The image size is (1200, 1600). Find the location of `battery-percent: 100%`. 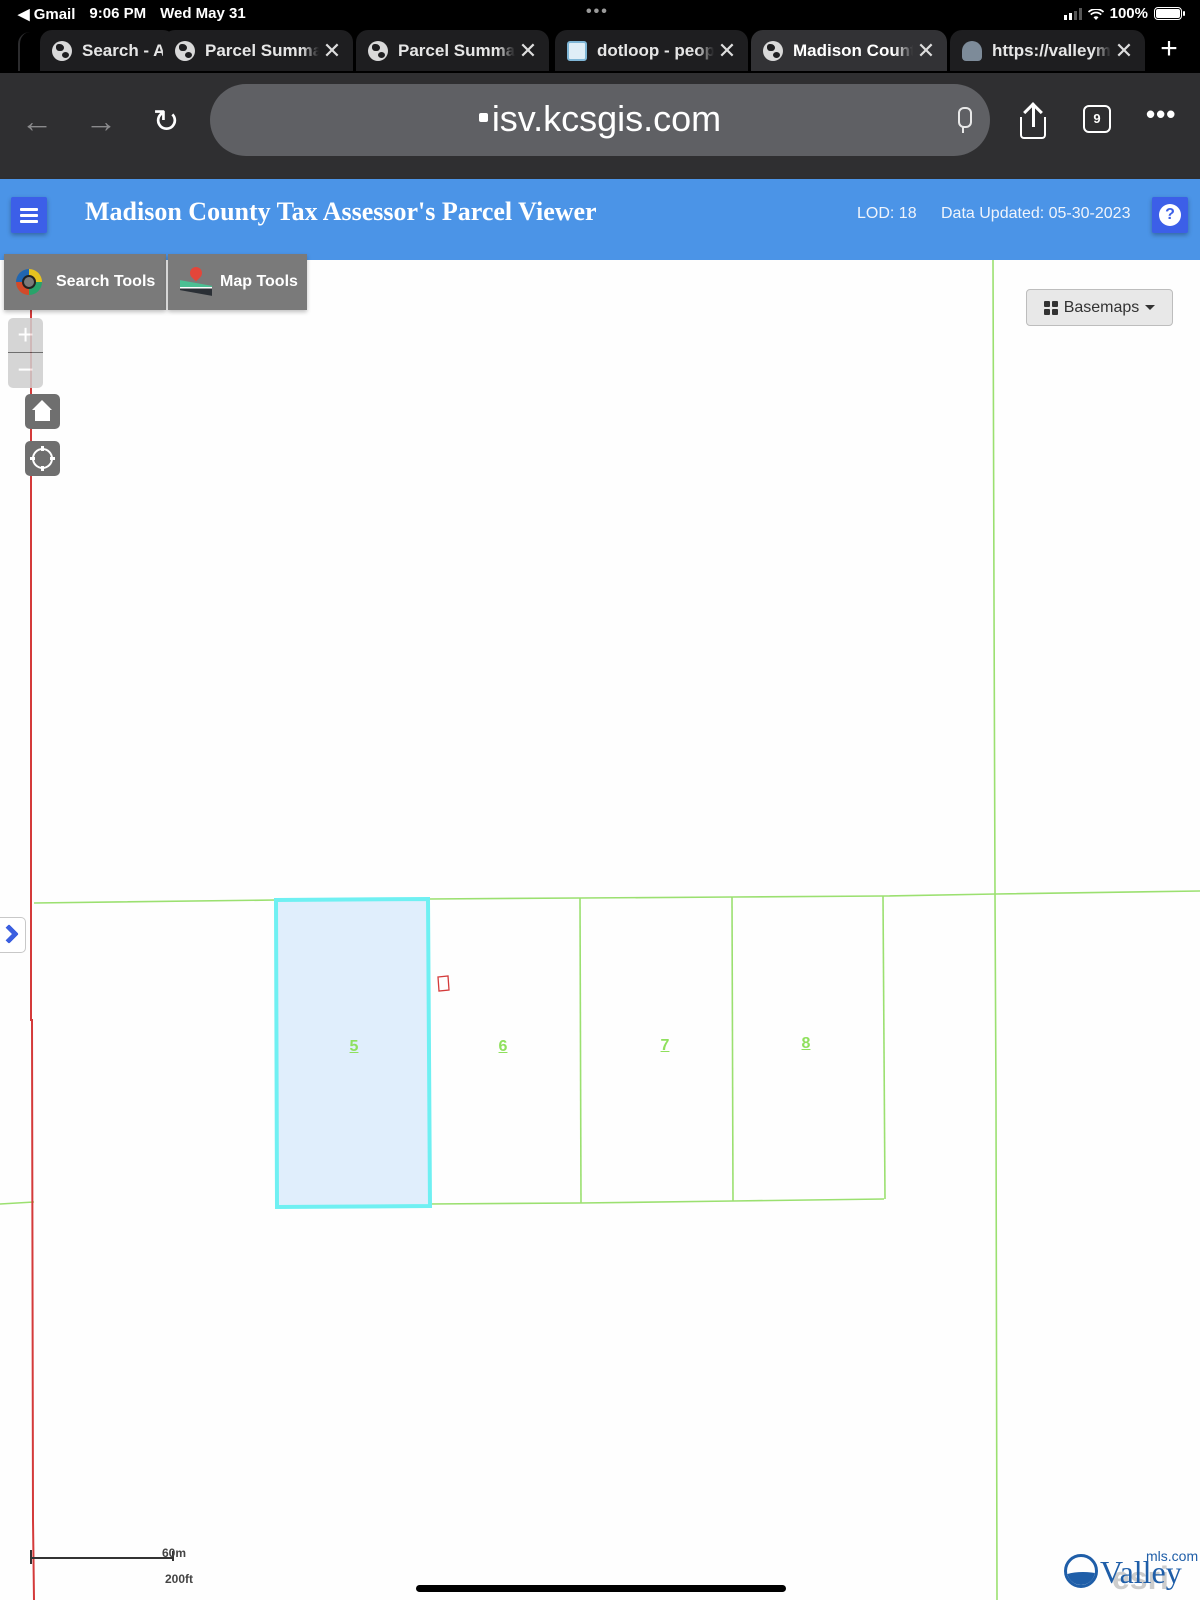

battery-percent: 100% is located at coordinates (1128, 13).